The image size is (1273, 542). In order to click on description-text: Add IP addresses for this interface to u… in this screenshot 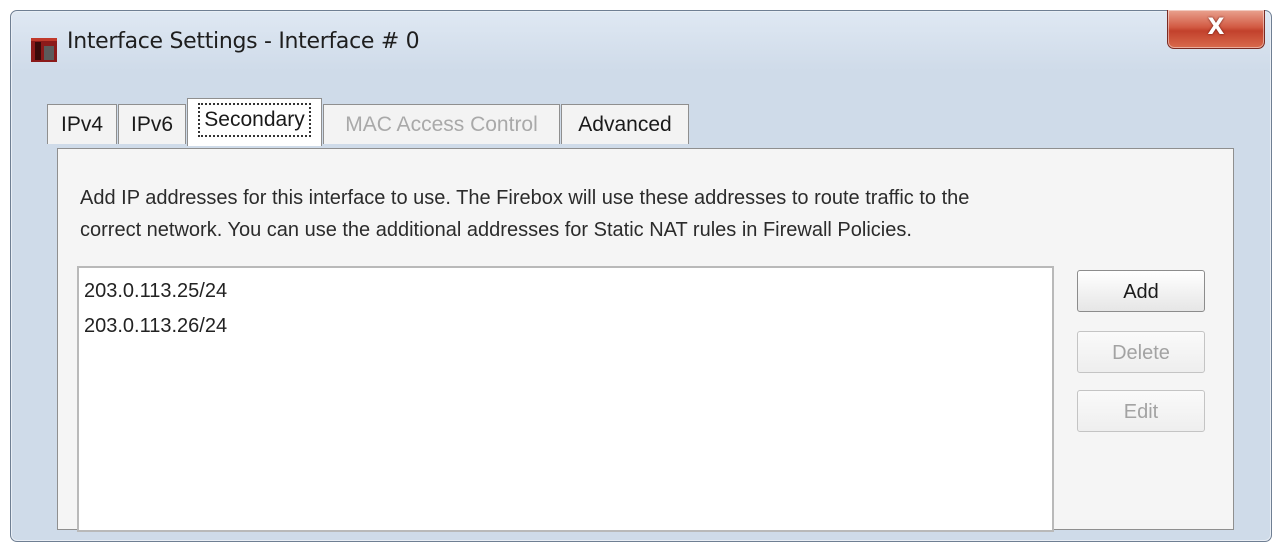, I will do `click(630, 214)`.